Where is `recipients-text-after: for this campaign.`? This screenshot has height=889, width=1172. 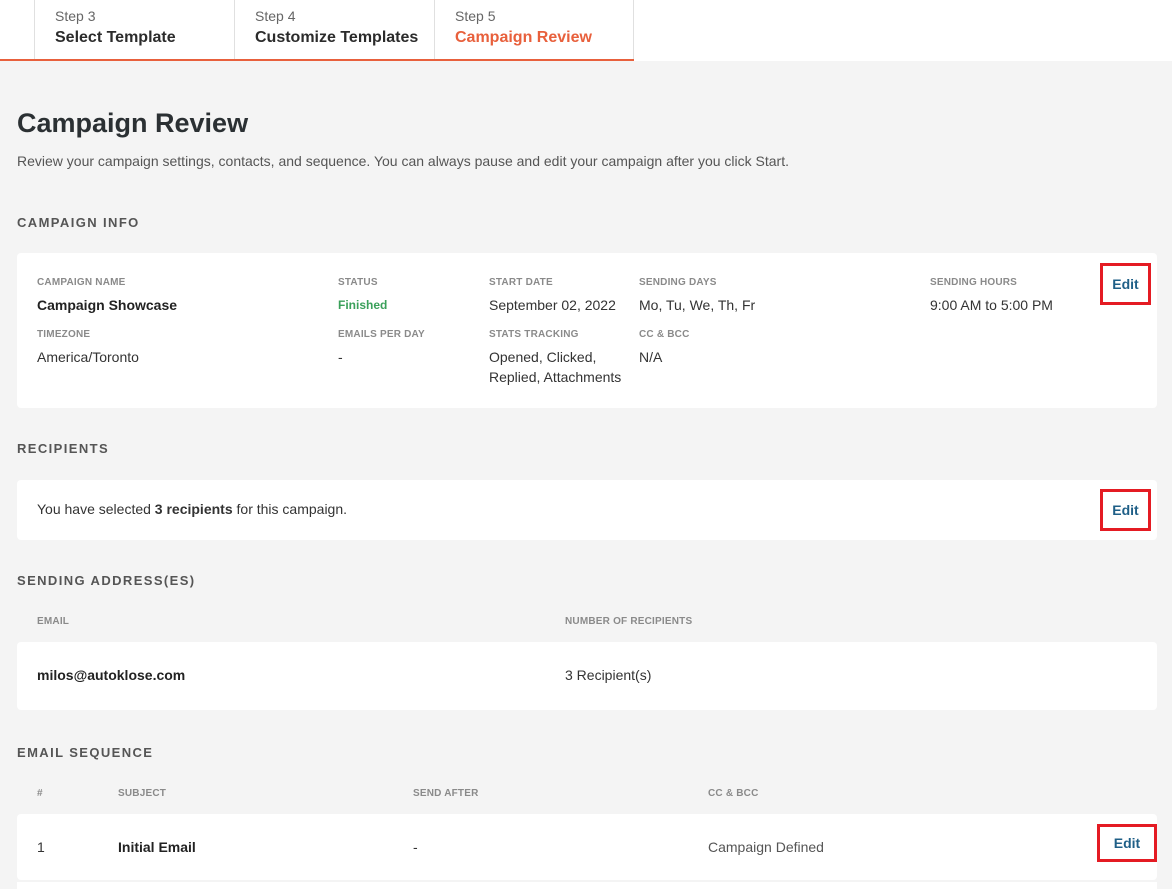 recipients-text-after: for this campaign. is located at coordinates (290, 509).